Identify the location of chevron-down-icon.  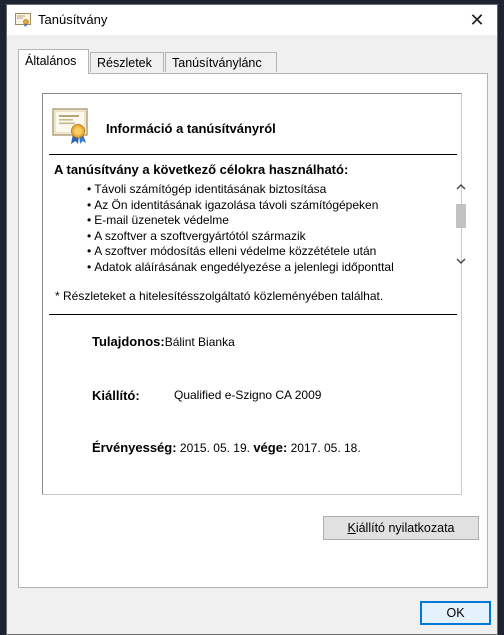
(461, 261).